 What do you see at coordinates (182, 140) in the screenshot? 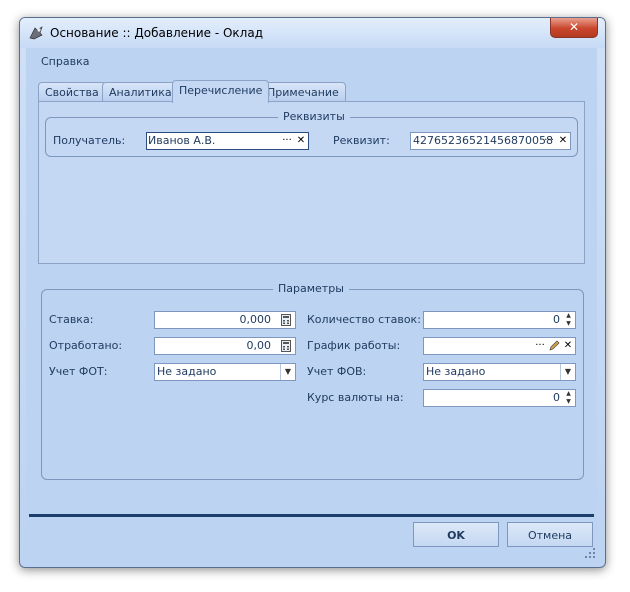
I see `recipient-value: Иванов А.В.` at bounding box center [182, 140].